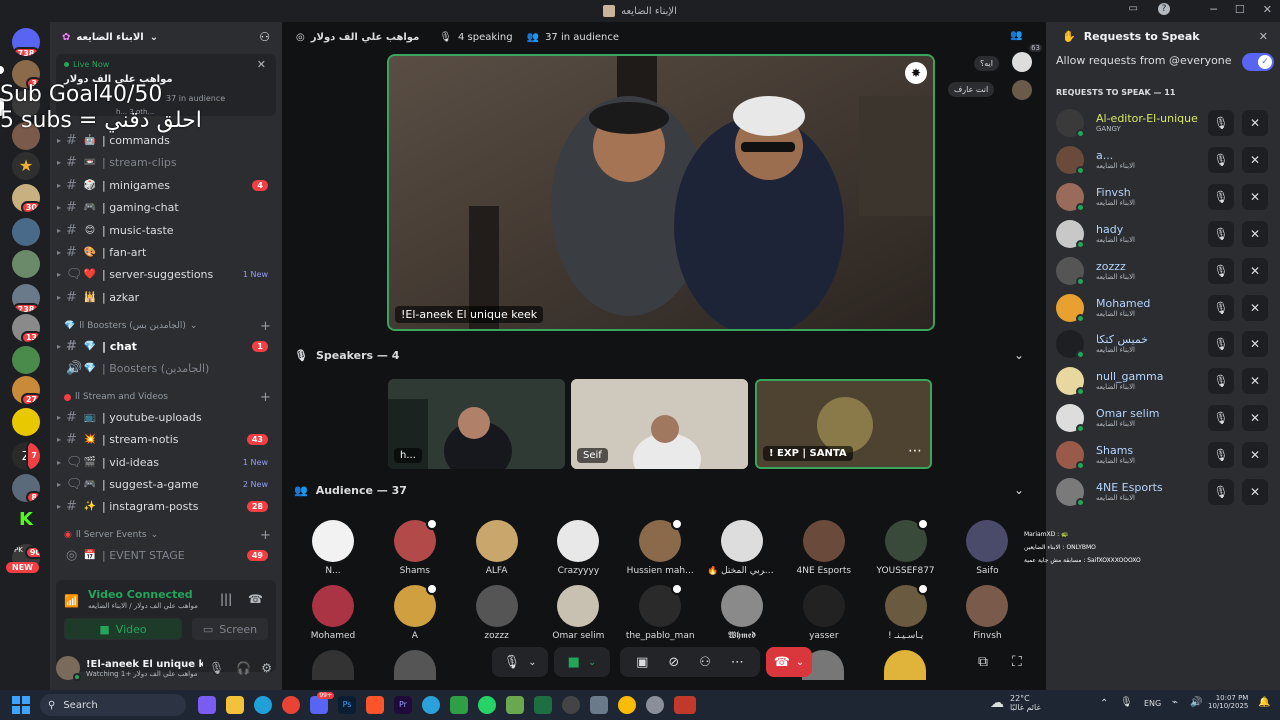 Image resolution: width=1280 pixels, height=720 pixels. I want to click on viewer-count-icon: 👥 63, so click(1026, 41).